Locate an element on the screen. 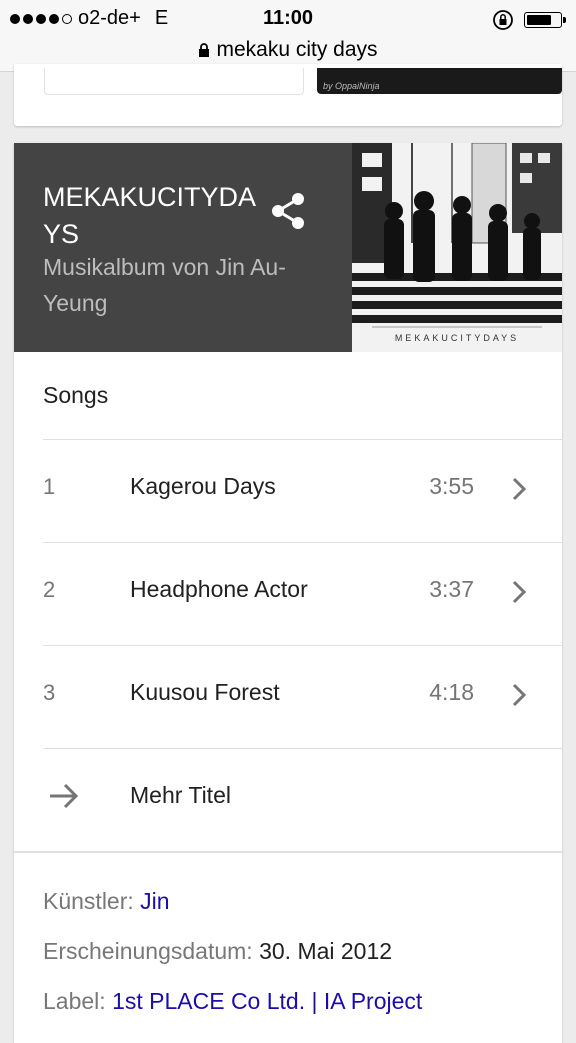  rotation-lock-icon is located at coordinates (503, 20).